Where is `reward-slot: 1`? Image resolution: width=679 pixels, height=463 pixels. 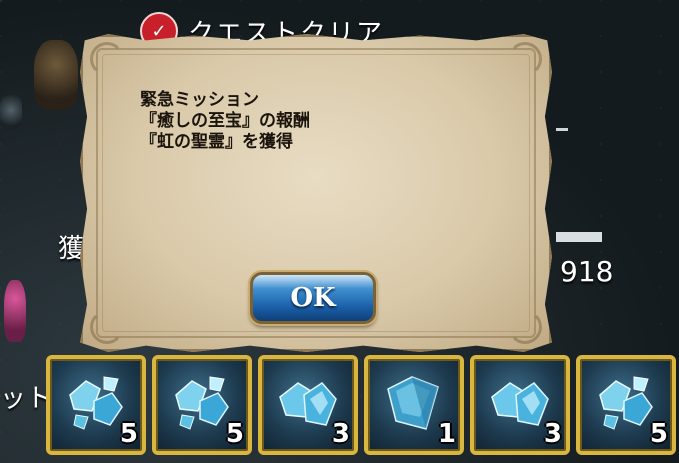
reward-slot: 1 is located at coordinates (414, 405).